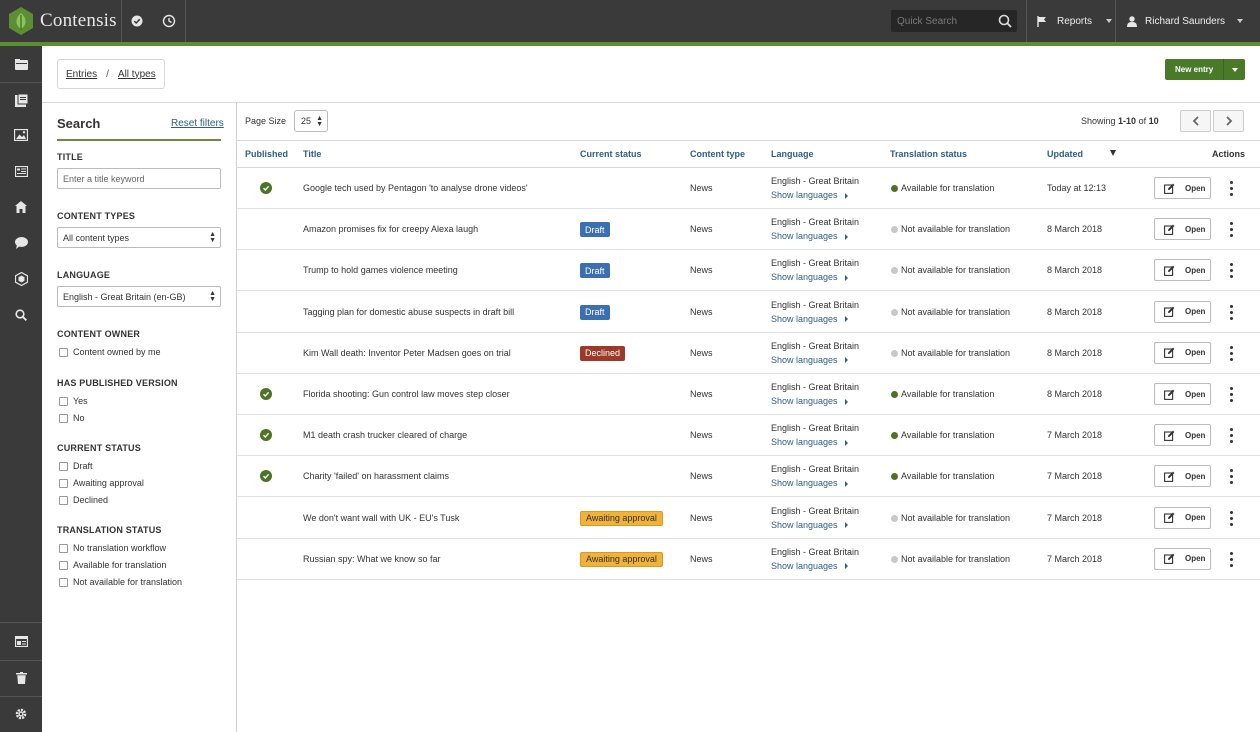  Describe the element at coordinates (137, 21) in the screenshot. I see `check-circle-icon` at that location.